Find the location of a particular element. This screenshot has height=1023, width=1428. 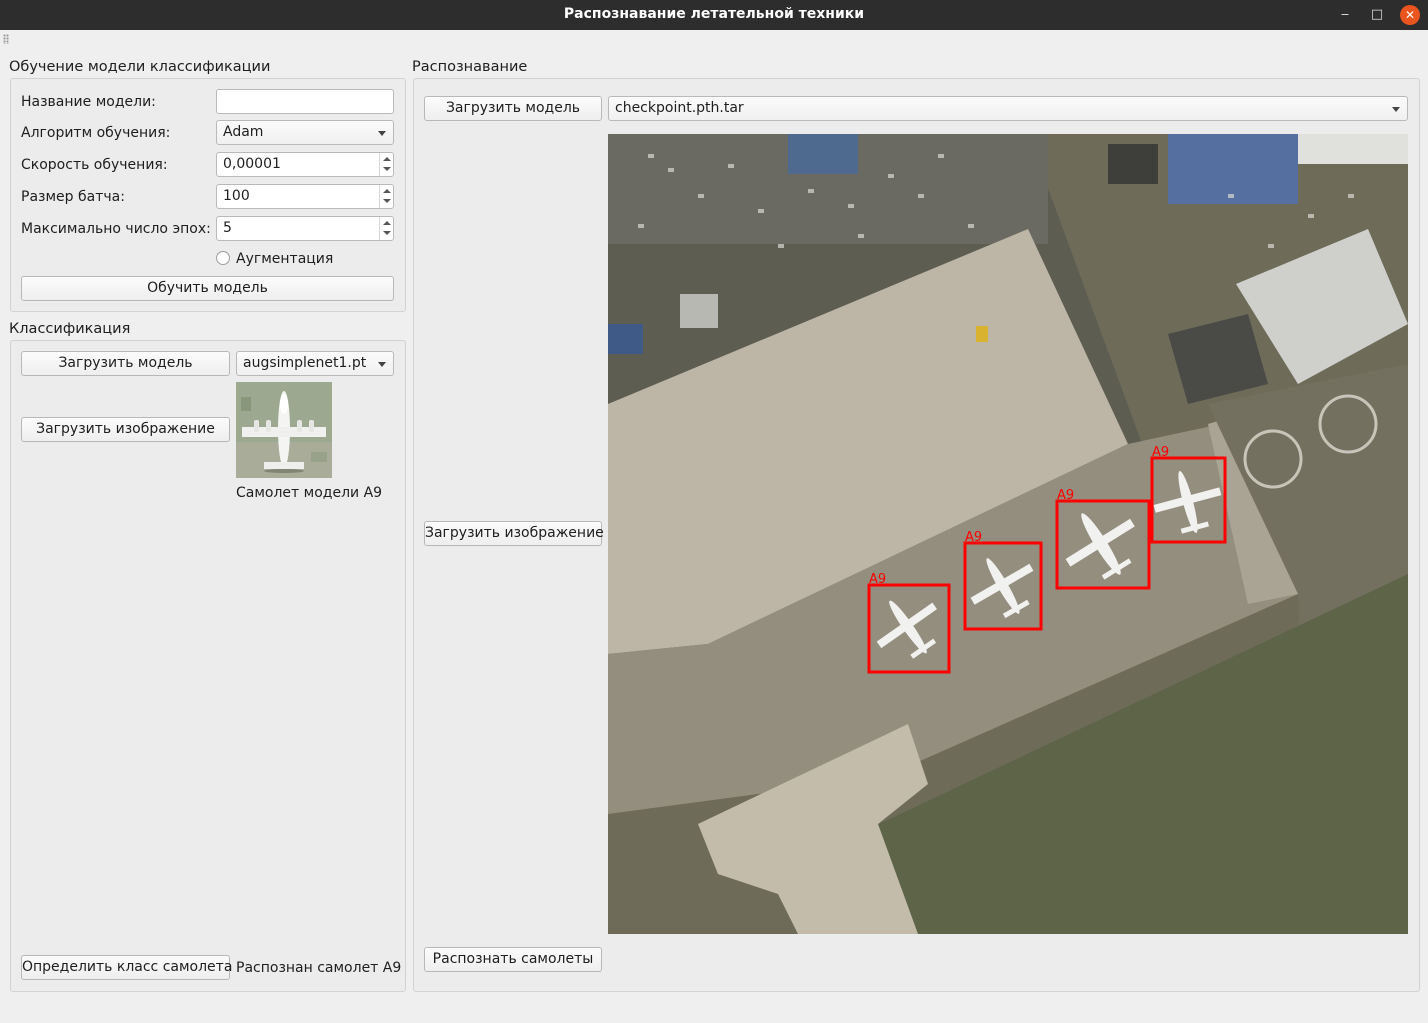

model-name-field is located at coordinates (305, 101).